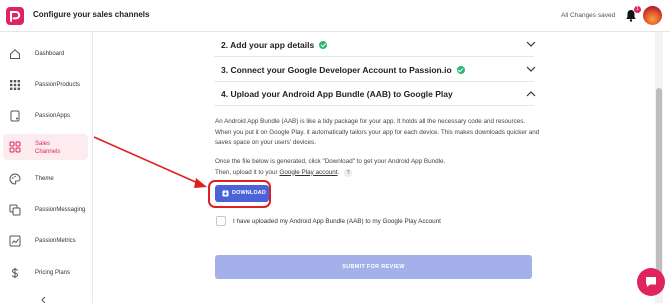 This screenshot has height=303, width=670. Describe the element at coordinates (348, 172) in the screenshot. I see `help-icon: ?` at that location.